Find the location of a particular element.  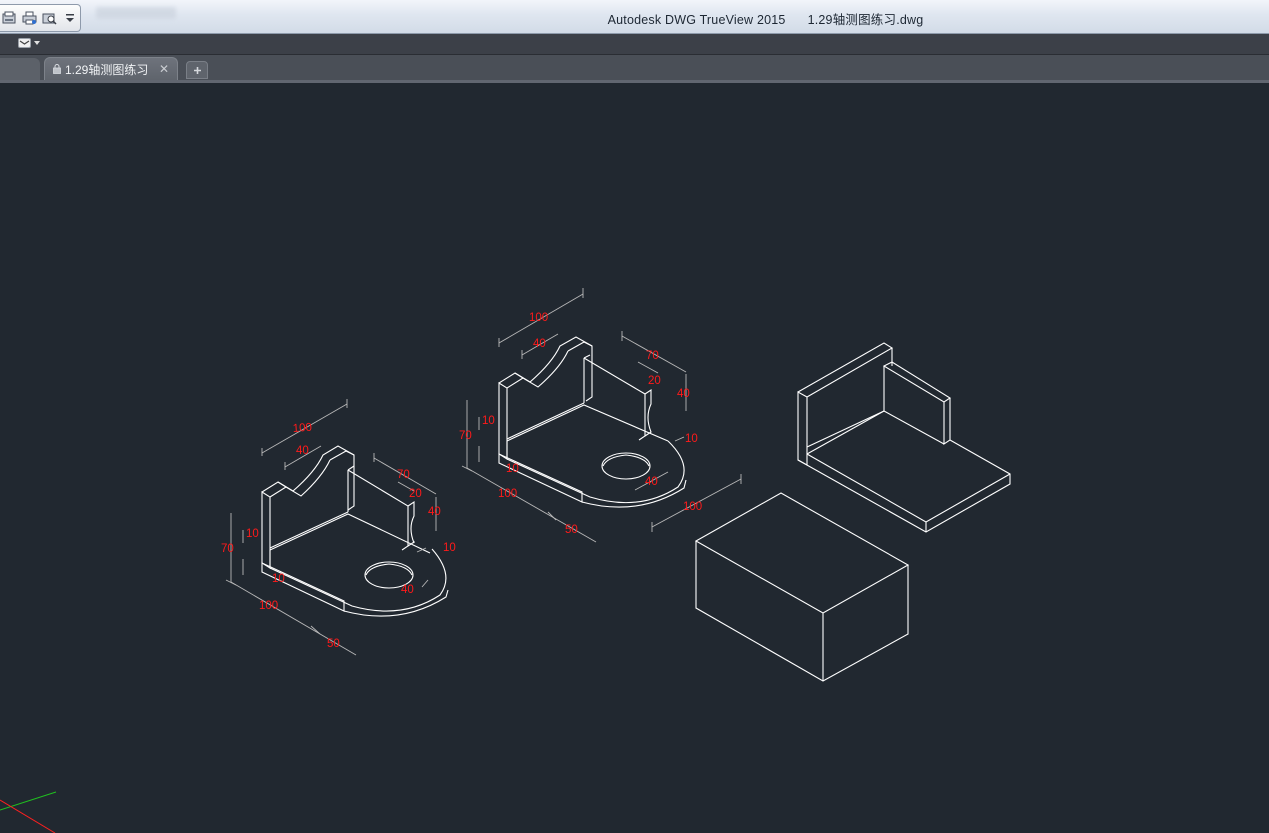

file-tab-bar: 1.29轴测图练习 ✕ is located at coordinates (634, 69).